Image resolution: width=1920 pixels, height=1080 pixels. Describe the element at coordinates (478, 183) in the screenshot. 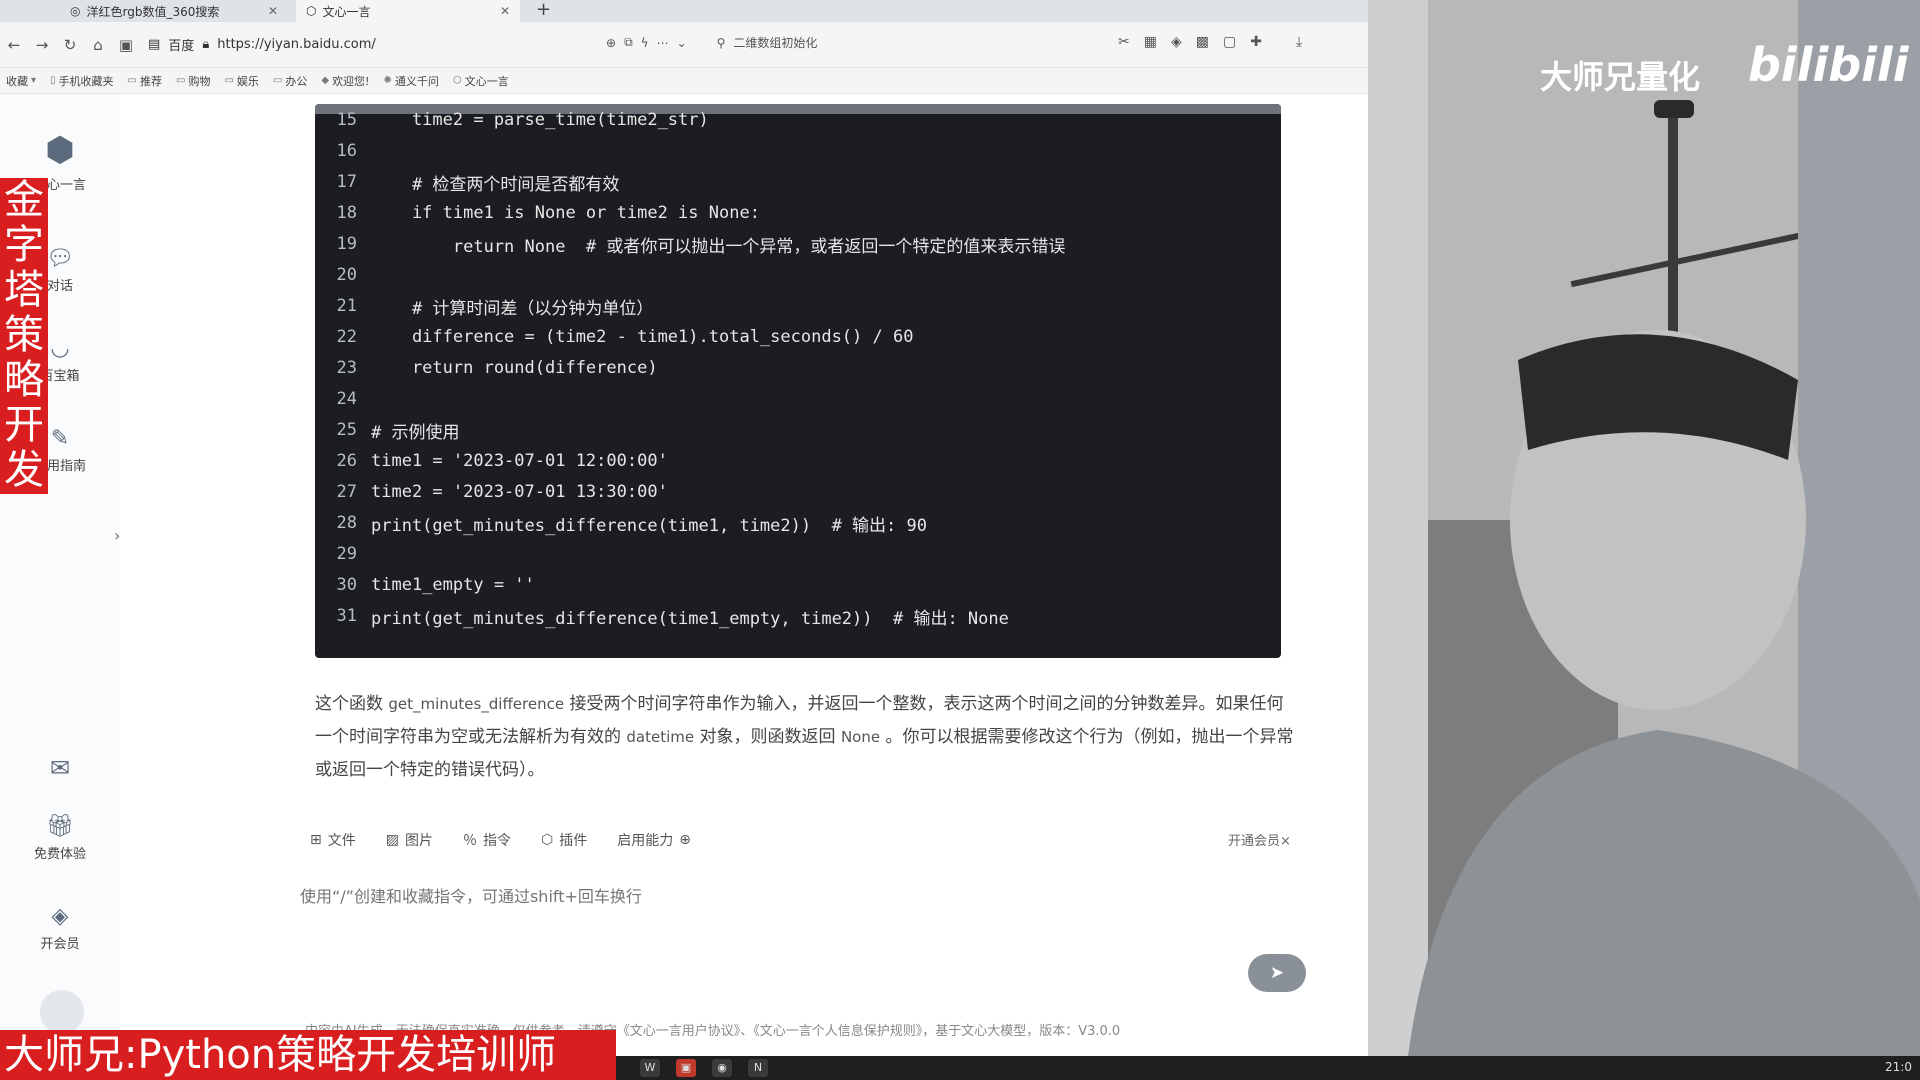

I see `code-line: 17 # 检查两个时间是否都有效` at that location.